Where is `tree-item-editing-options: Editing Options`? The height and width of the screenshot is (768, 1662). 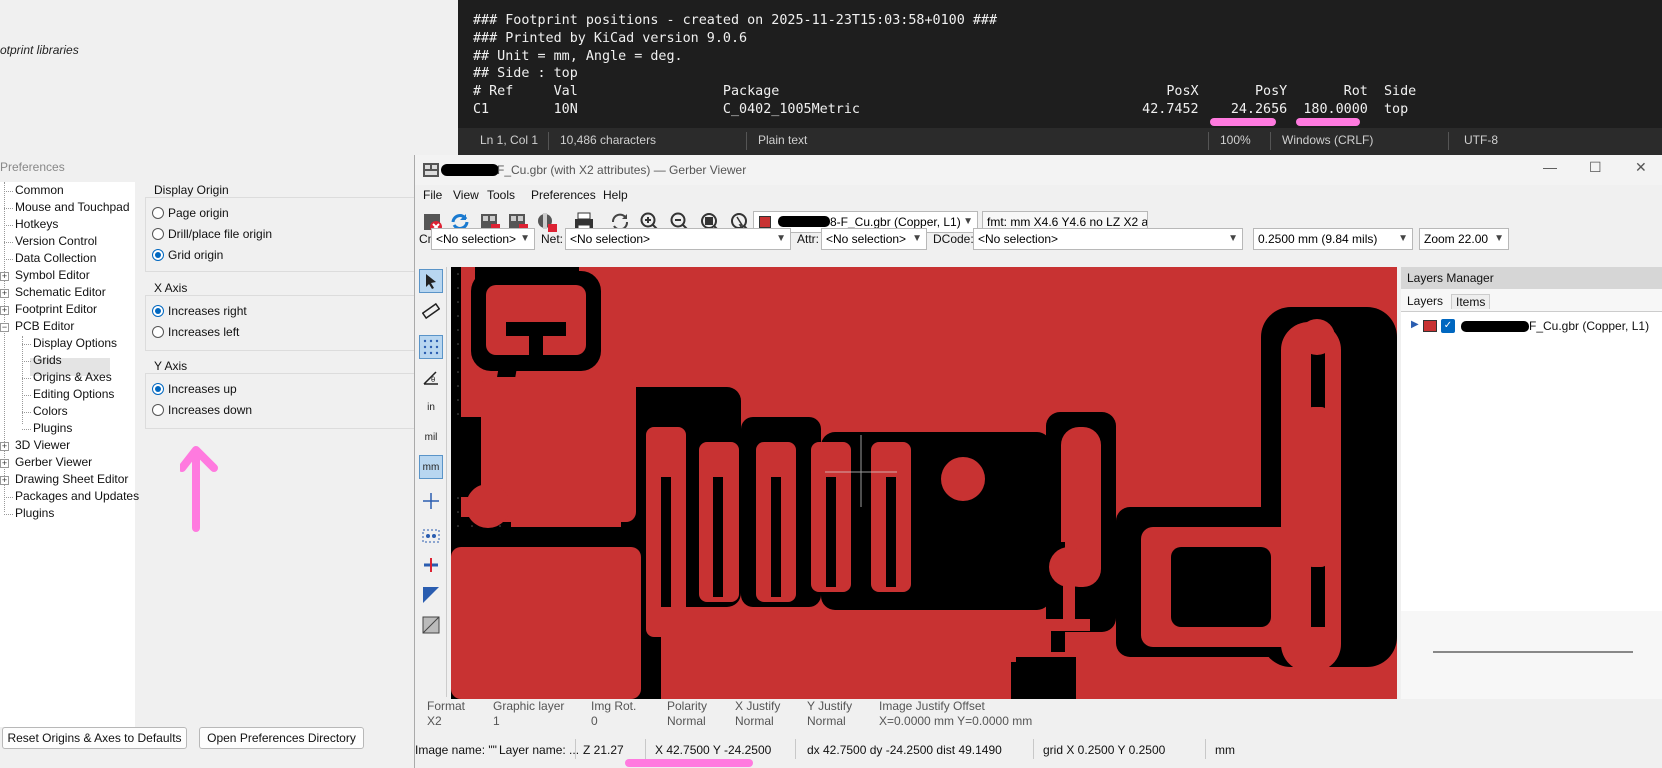
tree-item-editing-options: Editing Options is located at coordinates (73, 394).